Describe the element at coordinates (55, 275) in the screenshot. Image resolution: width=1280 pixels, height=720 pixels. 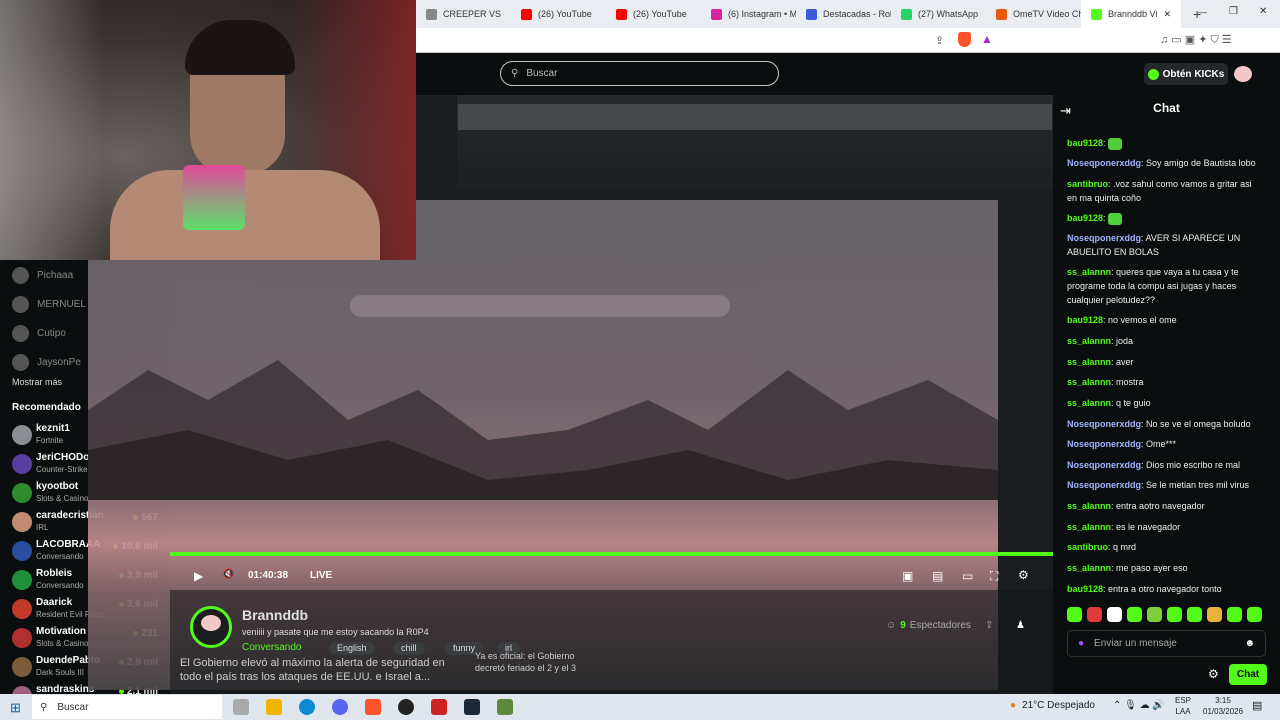
I see `sidebar-item-label: Pichaaa` at that location.